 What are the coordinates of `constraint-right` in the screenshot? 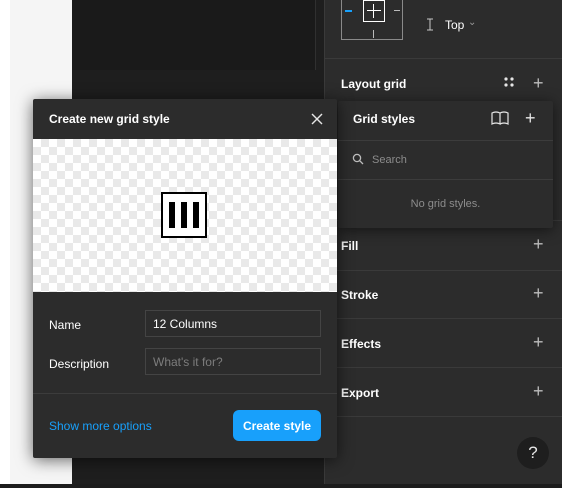 It's located at (397, 10).